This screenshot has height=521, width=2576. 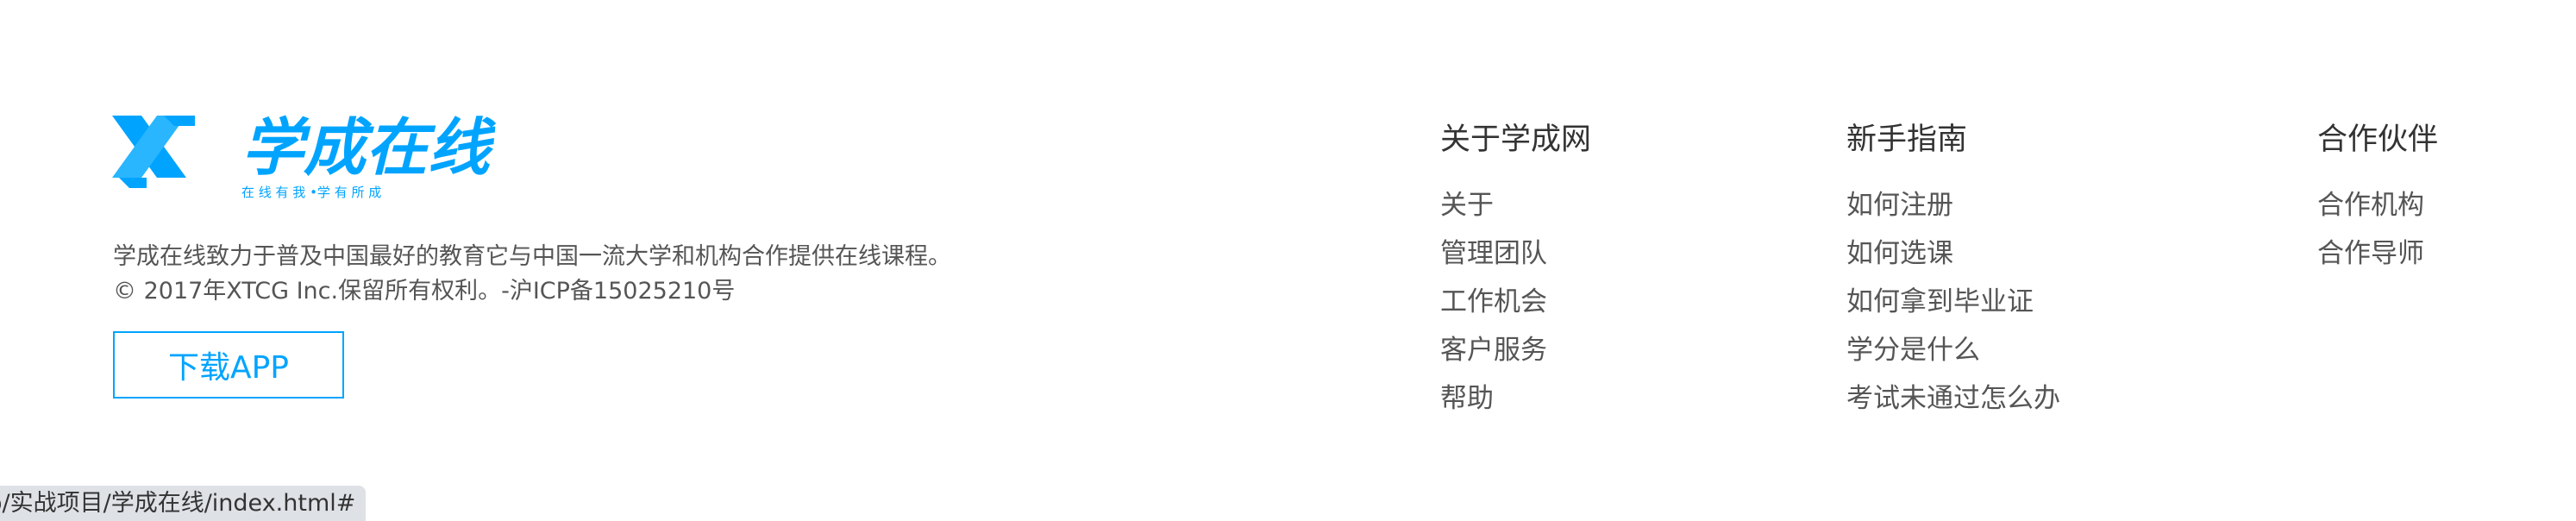 I want to click on download-app-button: 下载APP, so click(x=228, y=365).